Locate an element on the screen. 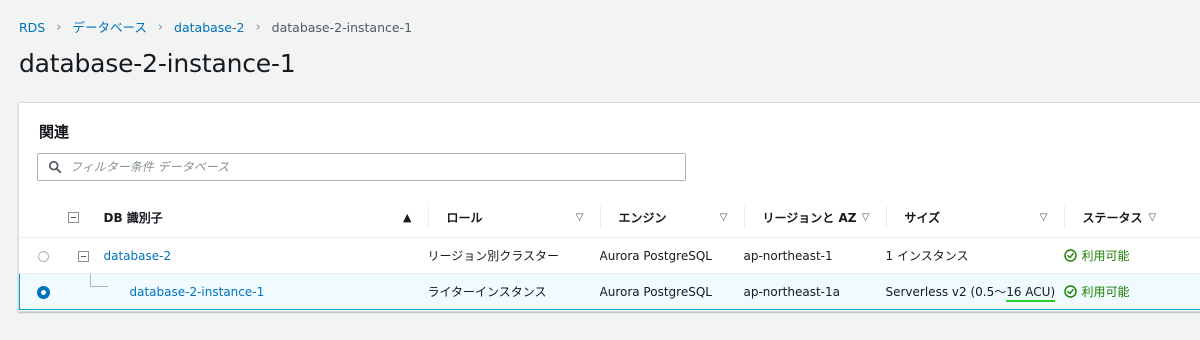 This screenshot has height=340, width=1200. db-identifier-link: database-2 is located at coordinates (138, 256).